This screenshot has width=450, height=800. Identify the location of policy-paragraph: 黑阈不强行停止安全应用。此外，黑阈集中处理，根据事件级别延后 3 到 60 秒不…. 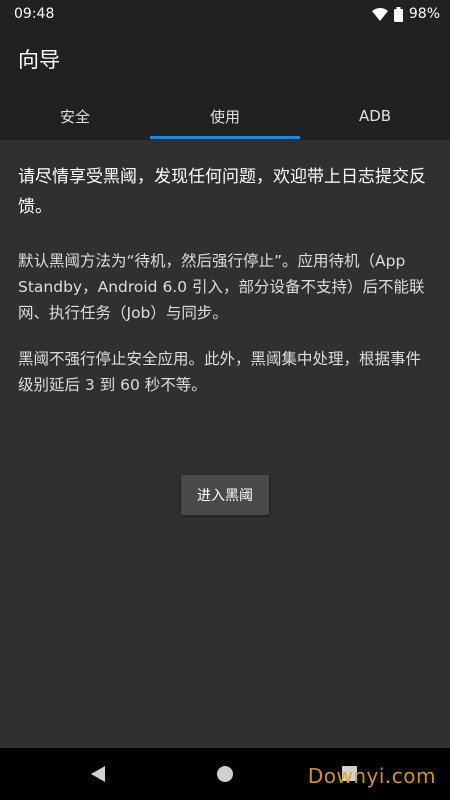
(220, 372).